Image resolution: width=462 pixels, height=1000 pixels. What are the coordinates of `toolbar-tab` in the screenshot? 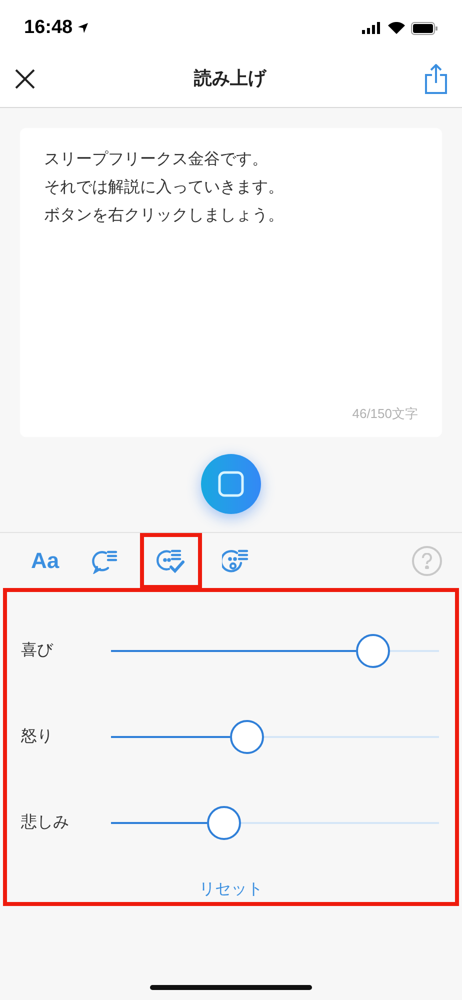 It's located at (171, 560).